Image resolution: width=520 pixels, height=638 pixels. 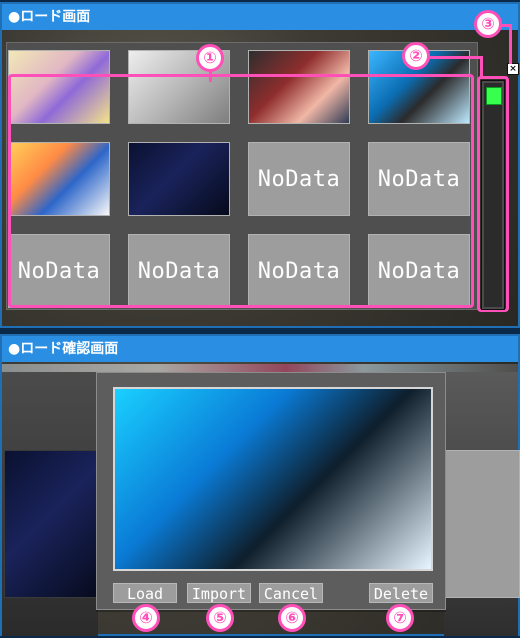 What do you see at coordinates (513, 69) in the screenshot?
I see `close-icon: ×` at bounding box center [513, 69].